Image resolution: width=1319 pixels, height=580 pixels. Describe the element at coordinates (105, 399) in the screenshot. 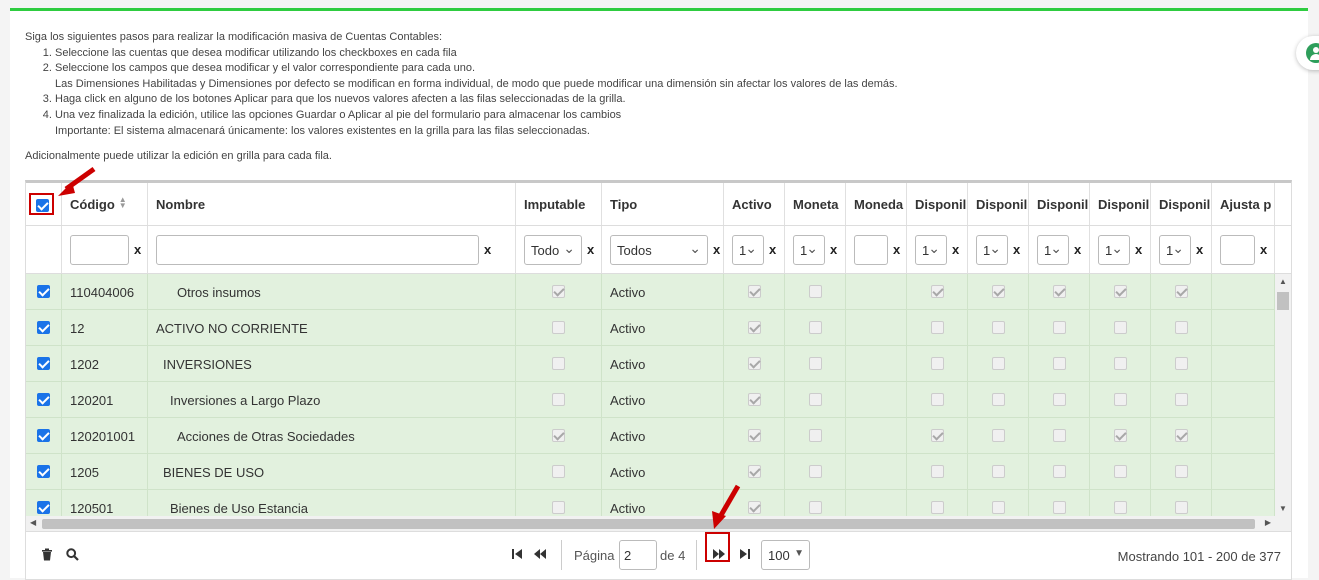

I see `table-cell-codigo: 120201` at that location.